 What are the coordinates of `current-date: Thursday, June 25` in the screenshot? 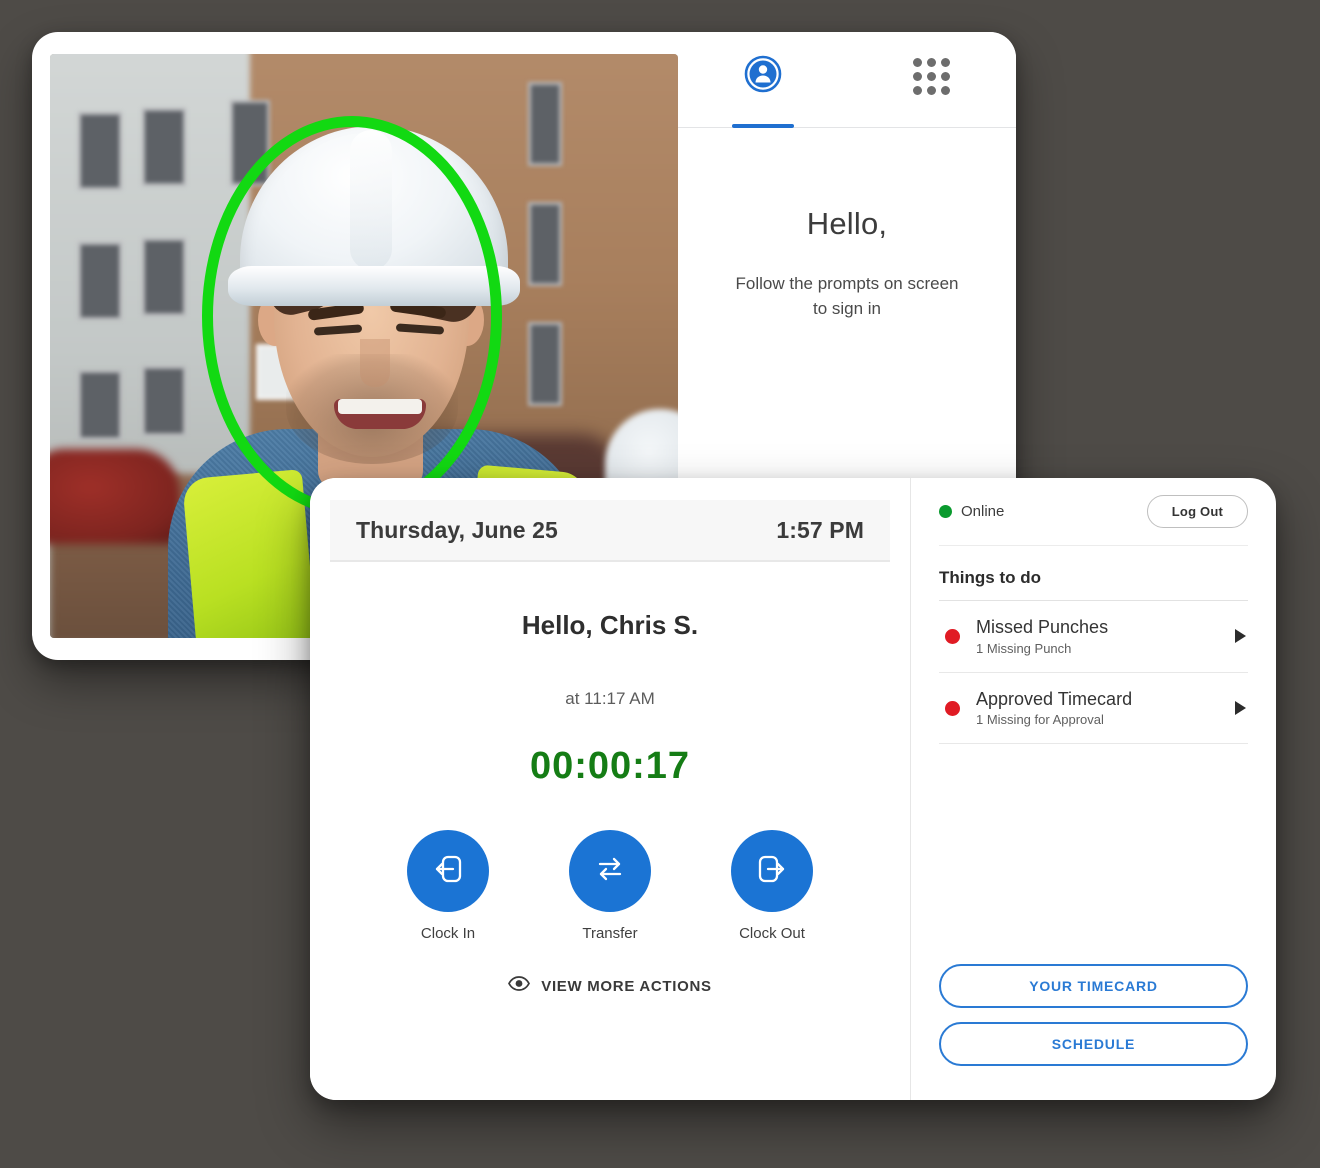 It's located at (457, 529).